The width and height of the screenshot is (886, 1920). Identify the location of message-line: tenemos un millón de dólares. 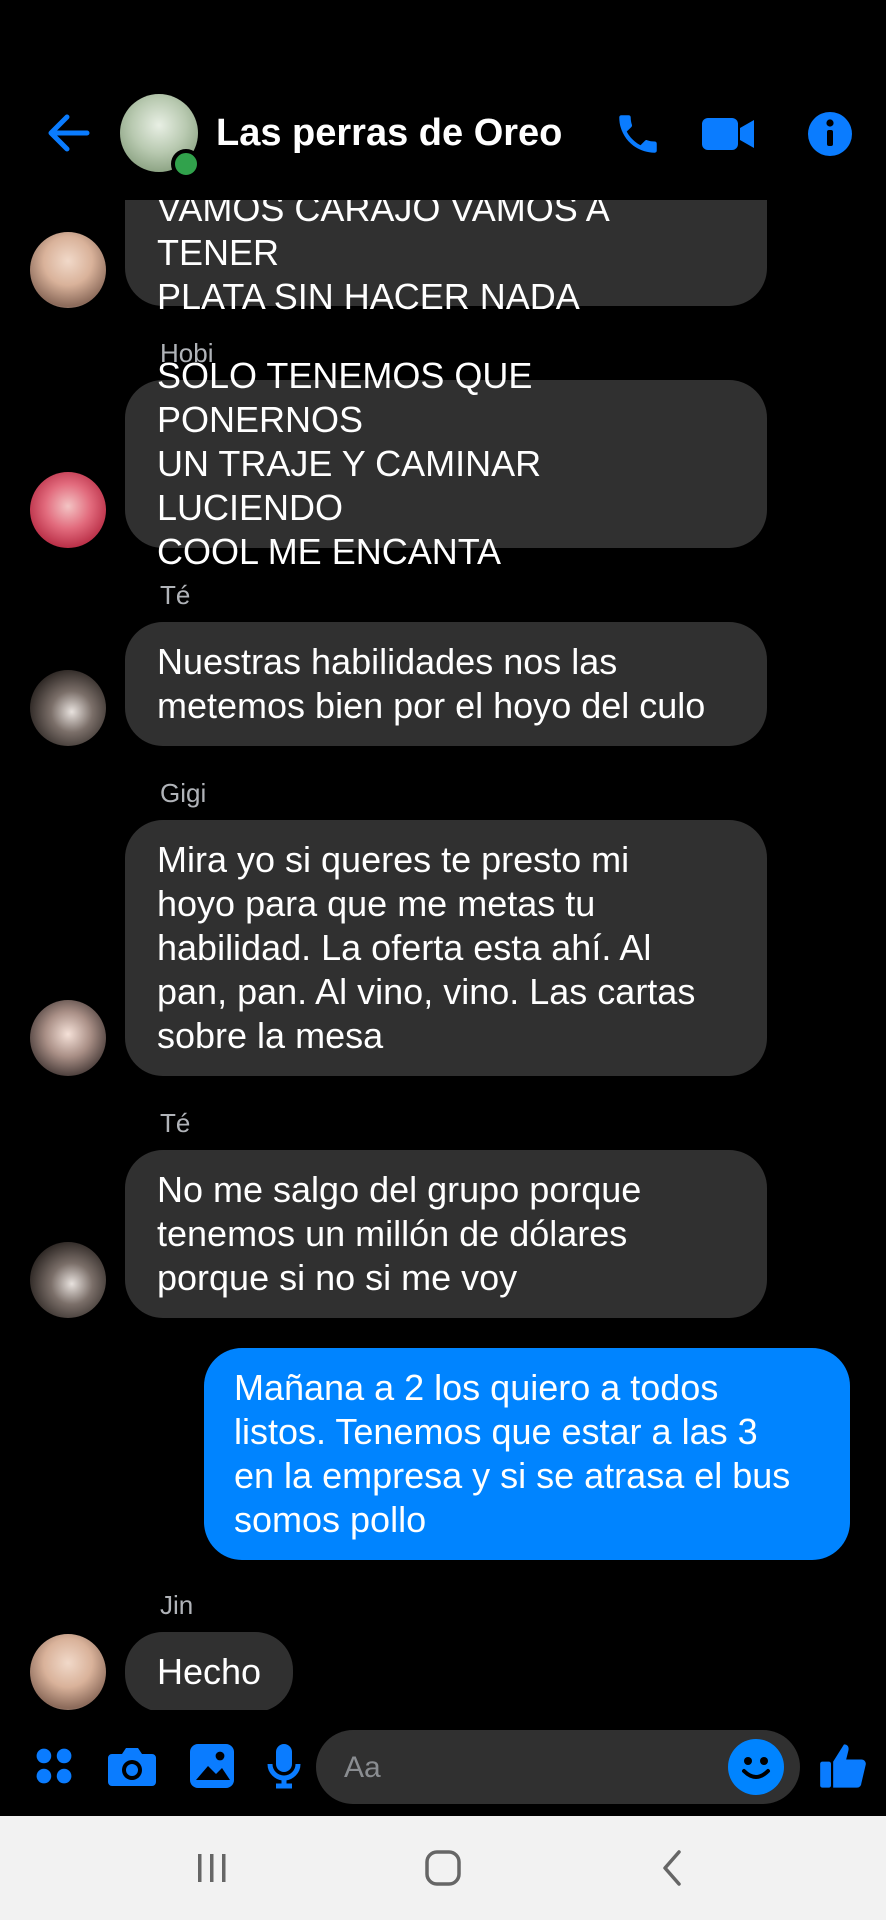
(392, 1233).